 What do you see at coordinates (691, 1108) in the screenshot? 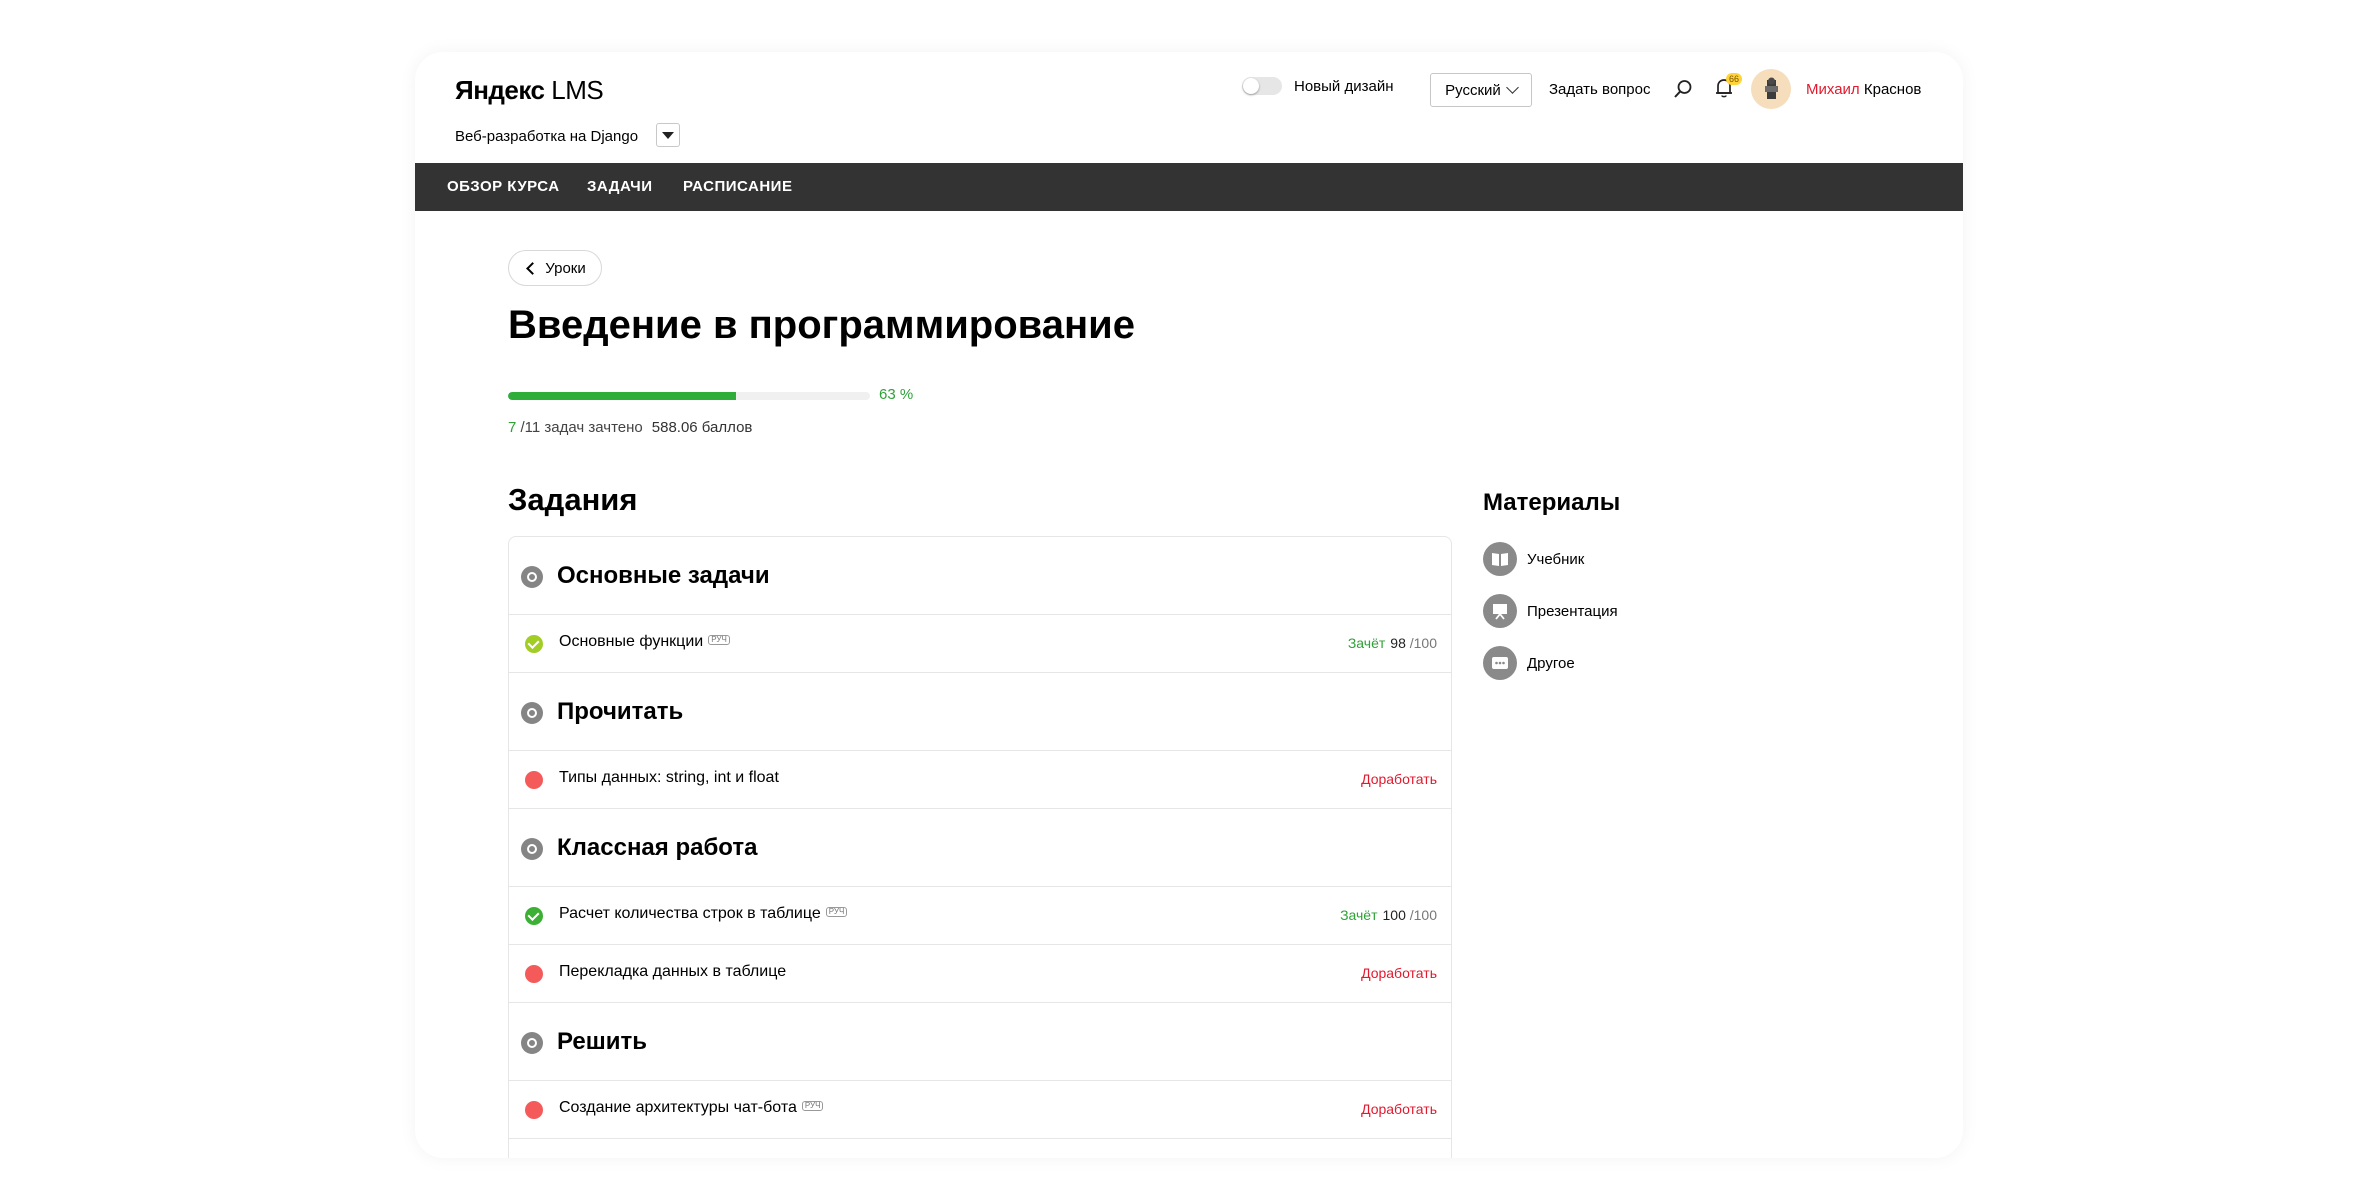
I see `task-name: Создание архитектуры чат-бота РУЧ` at bounding box center [691, 1108].